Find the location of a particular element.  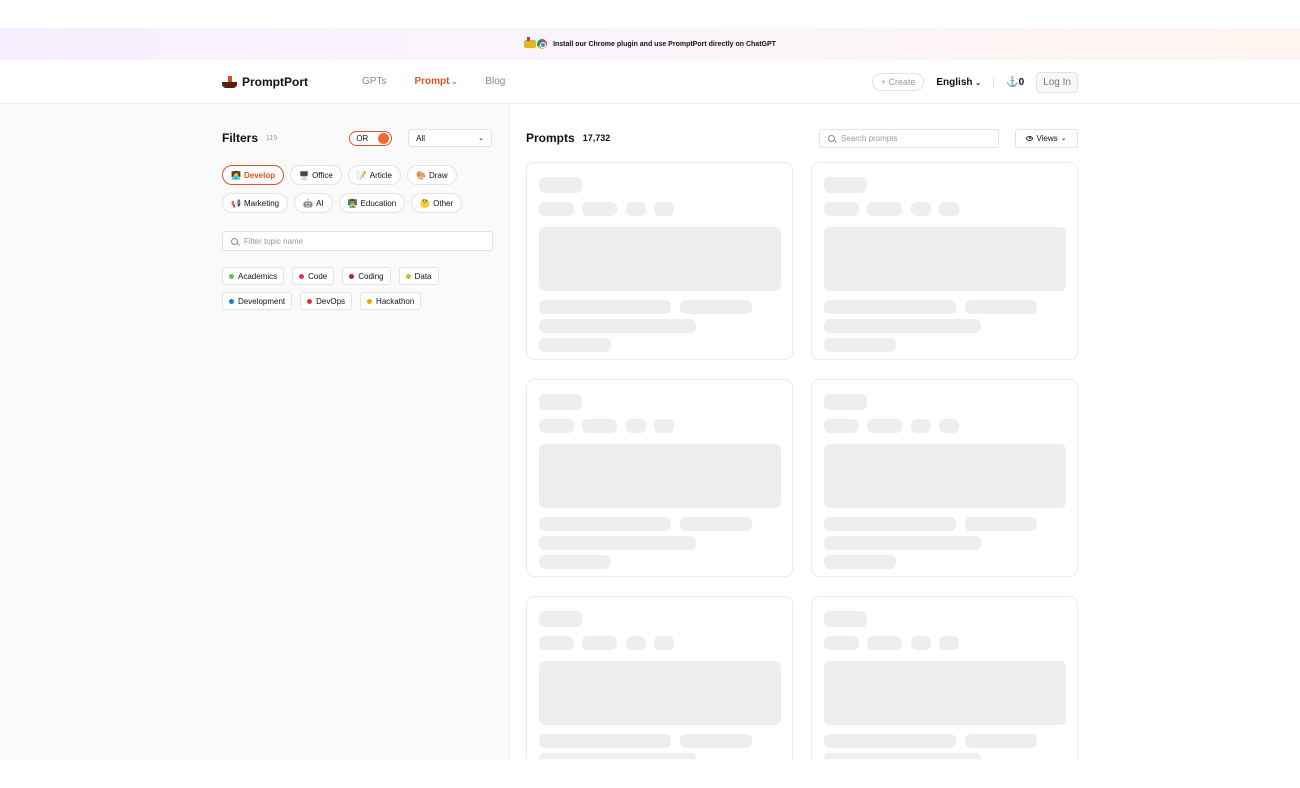

views-button: Views ⌄ is located at coordinates (1046, 138).